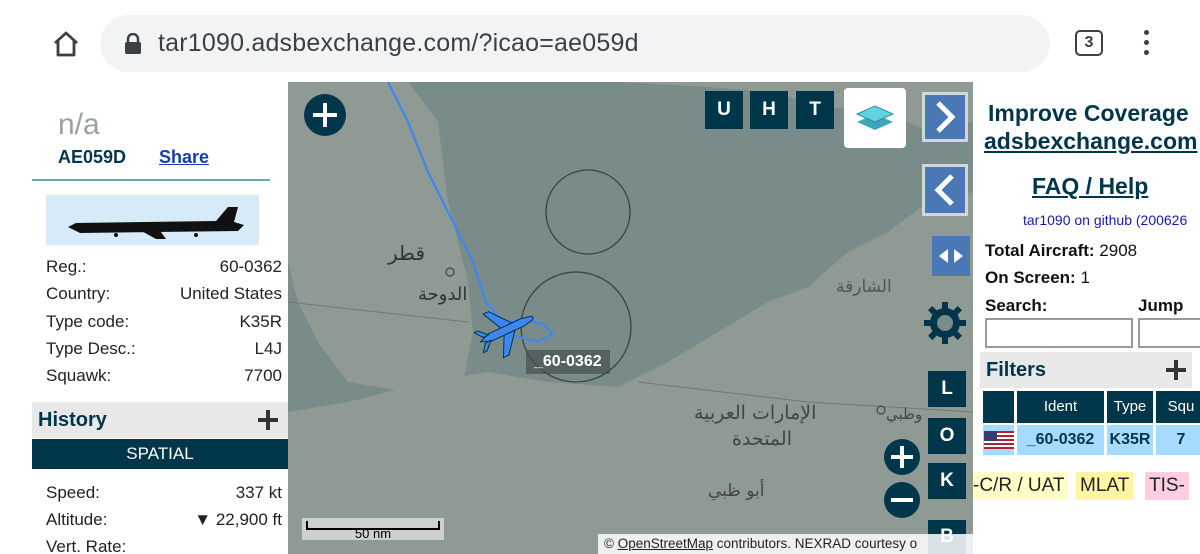 The height and width of the screenshot is (554, 1200). Describe the element at coordinates (568, 362) in the screenshot. I see `aircraft-callsign-label: _60-0362` at that location.